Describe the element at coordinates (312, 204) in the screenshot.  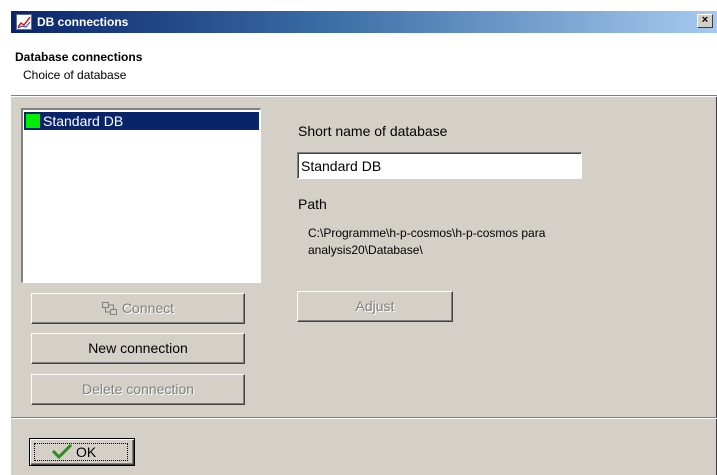
I see `path-label: Path` at that location.